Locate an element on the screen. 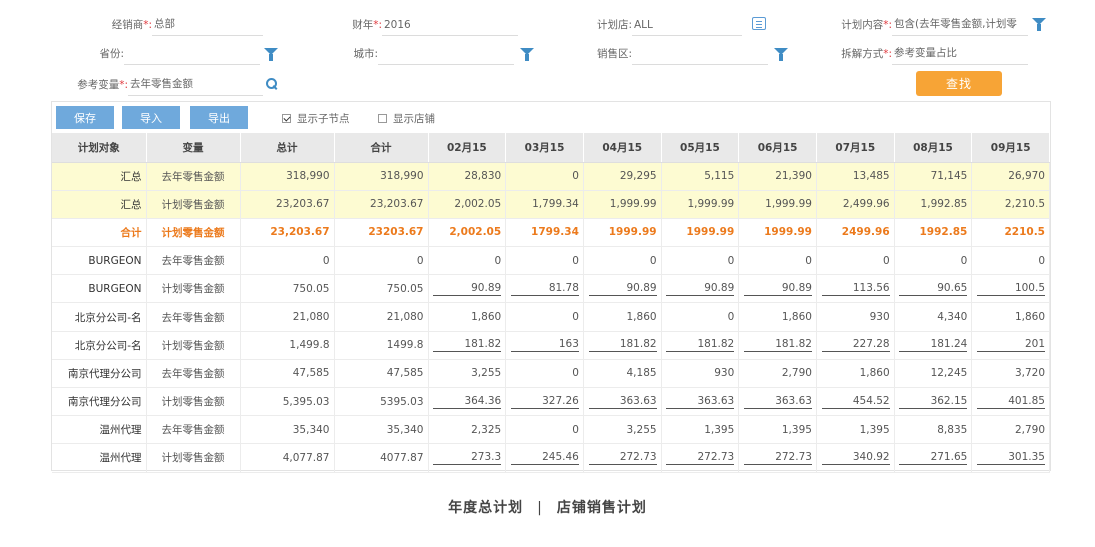  save-button: 保存 is located at coordinates (85, 117).